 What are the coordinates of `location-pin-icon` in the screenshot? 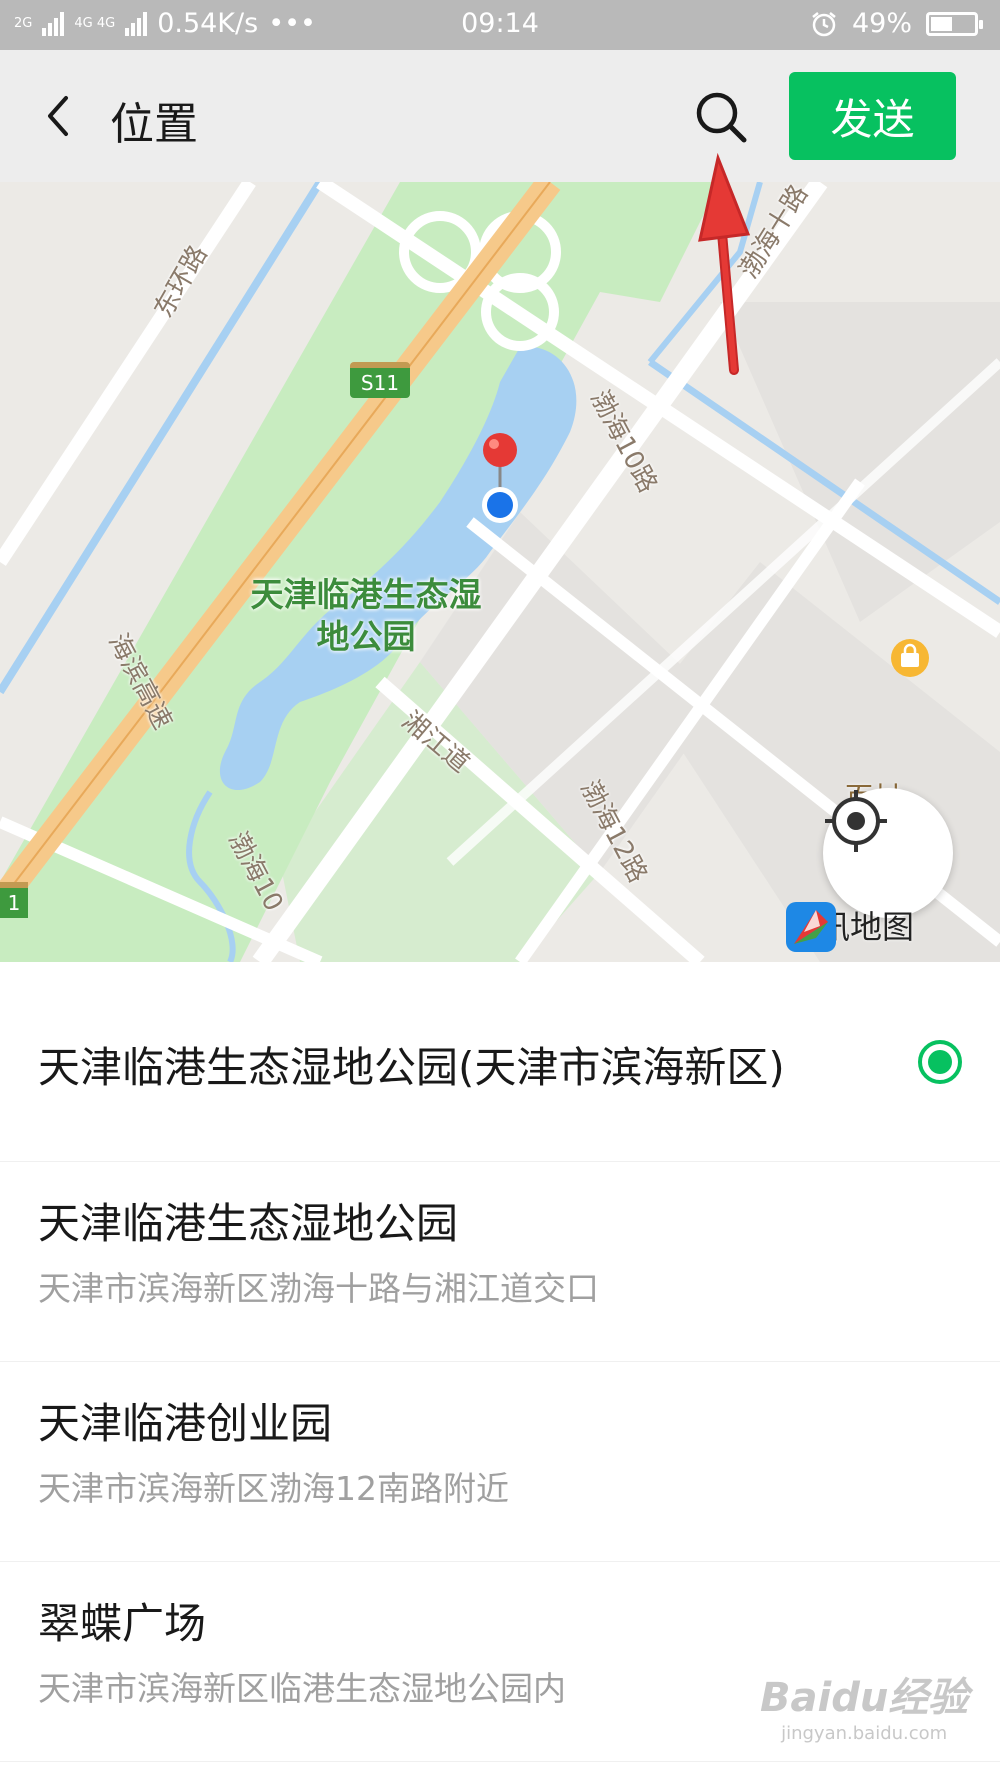 It's located at (500, 478).